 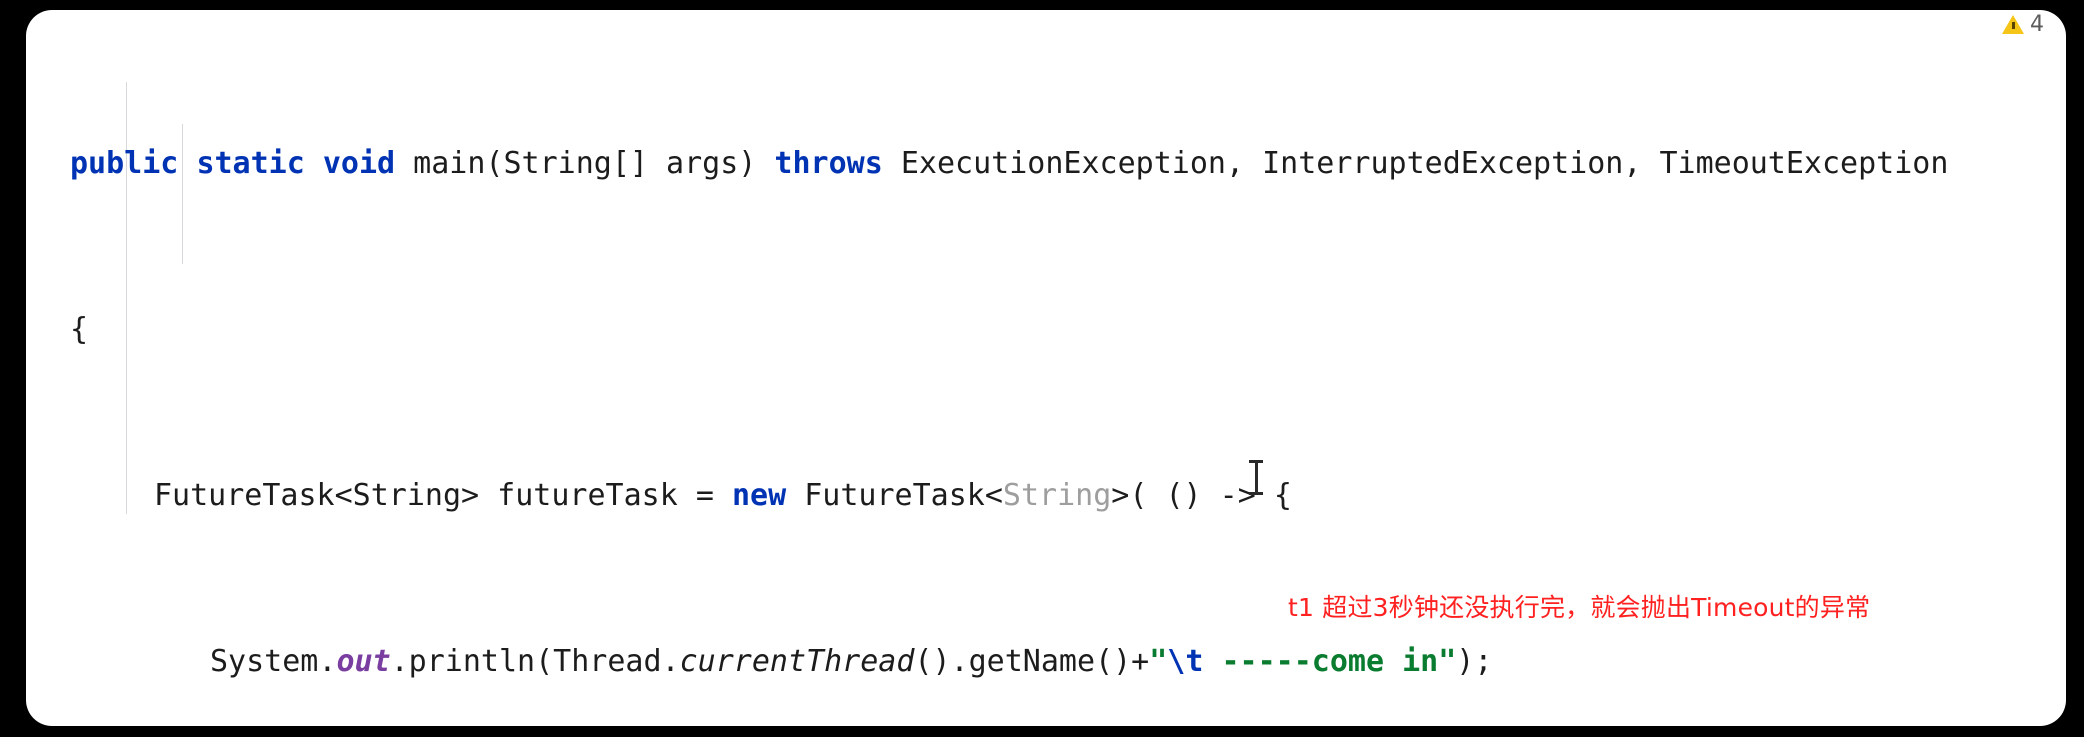 What do you see at coordinates (1057, 495) in the screenshot?
I see `token-inferred-type: String` at bounding box center [1057, 495].